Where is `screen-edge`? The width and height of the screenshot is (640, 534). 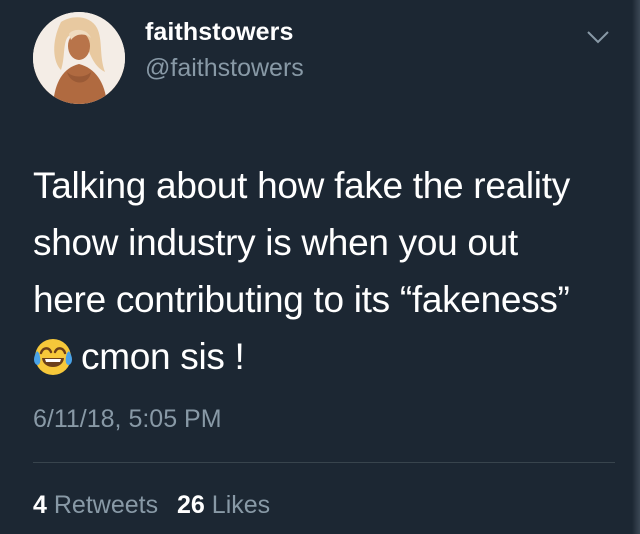 screen-edge is located at coordinates (636, 267).